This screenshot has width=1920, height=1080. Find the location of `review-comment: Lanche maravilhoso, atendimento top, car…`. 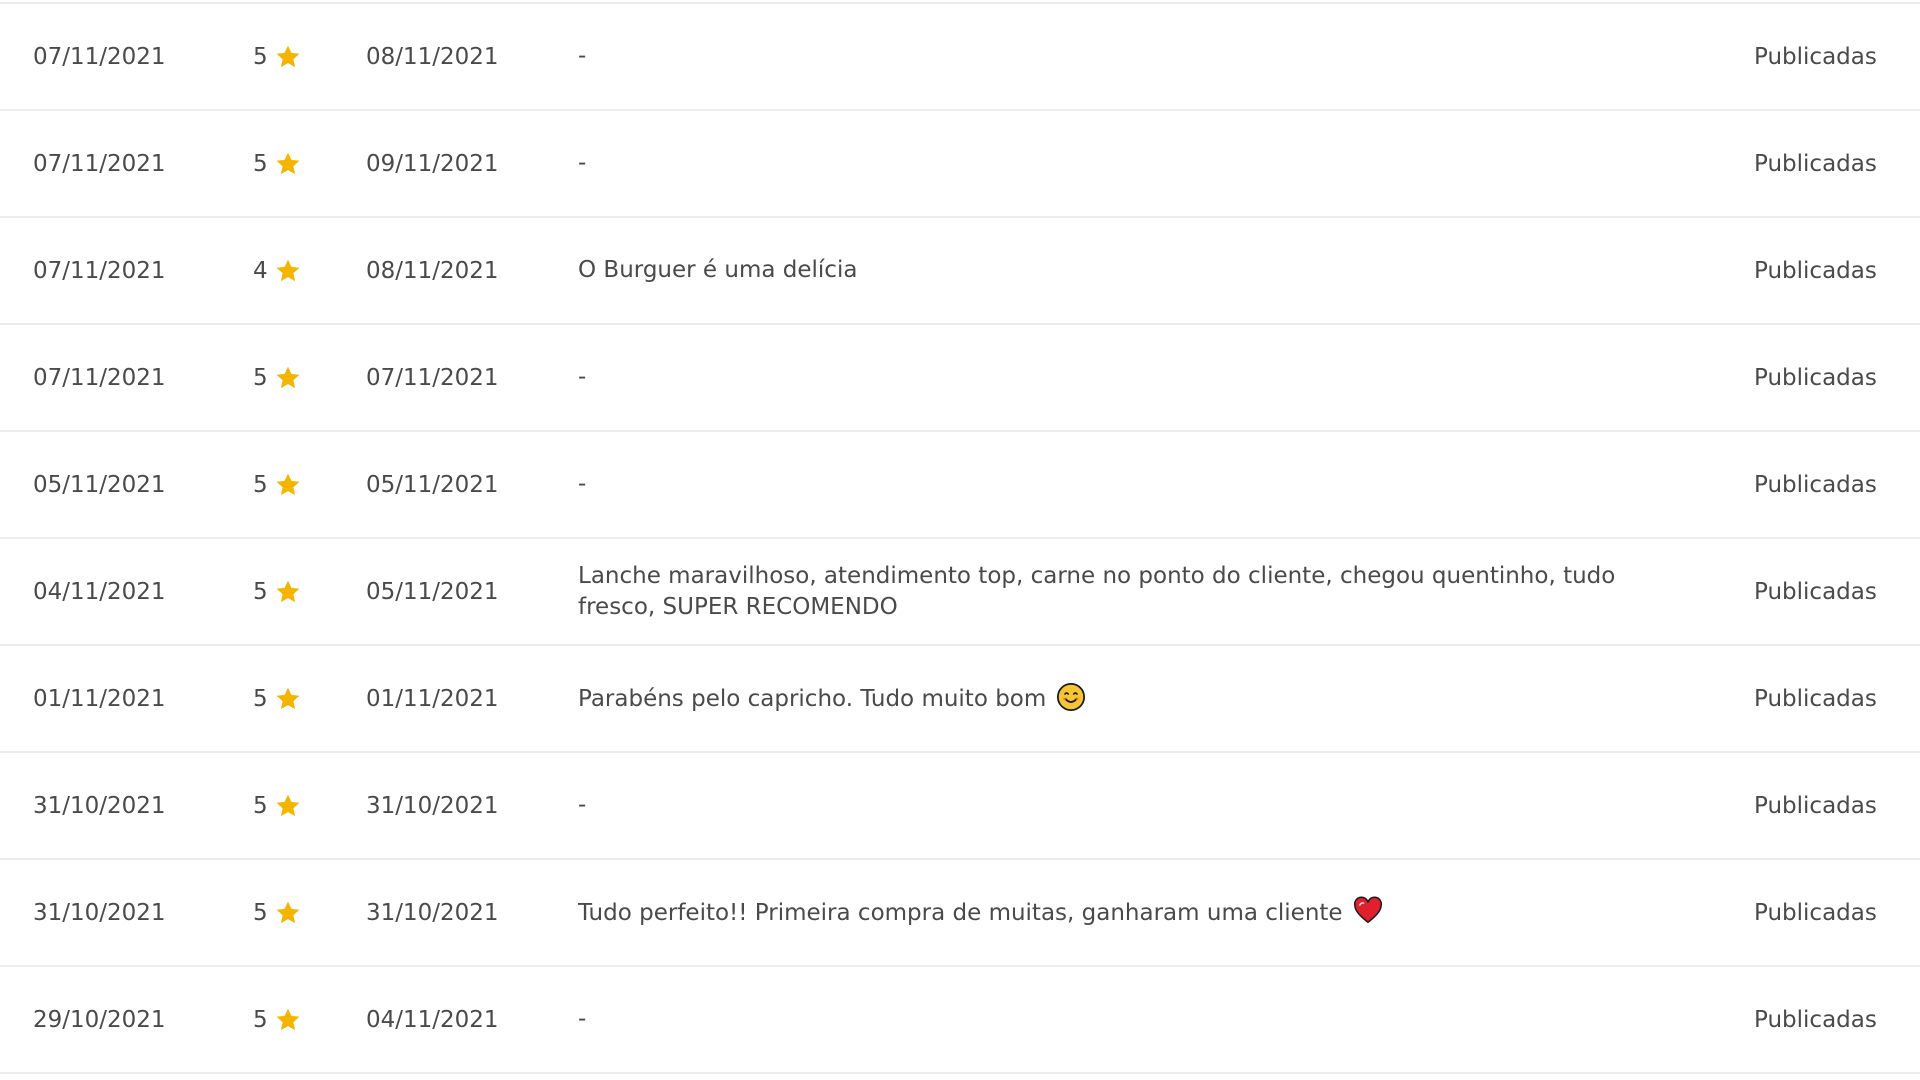

review-comment: Lanche maravilhoso, atendimento top, car… is located at coordinates (1123, 591).